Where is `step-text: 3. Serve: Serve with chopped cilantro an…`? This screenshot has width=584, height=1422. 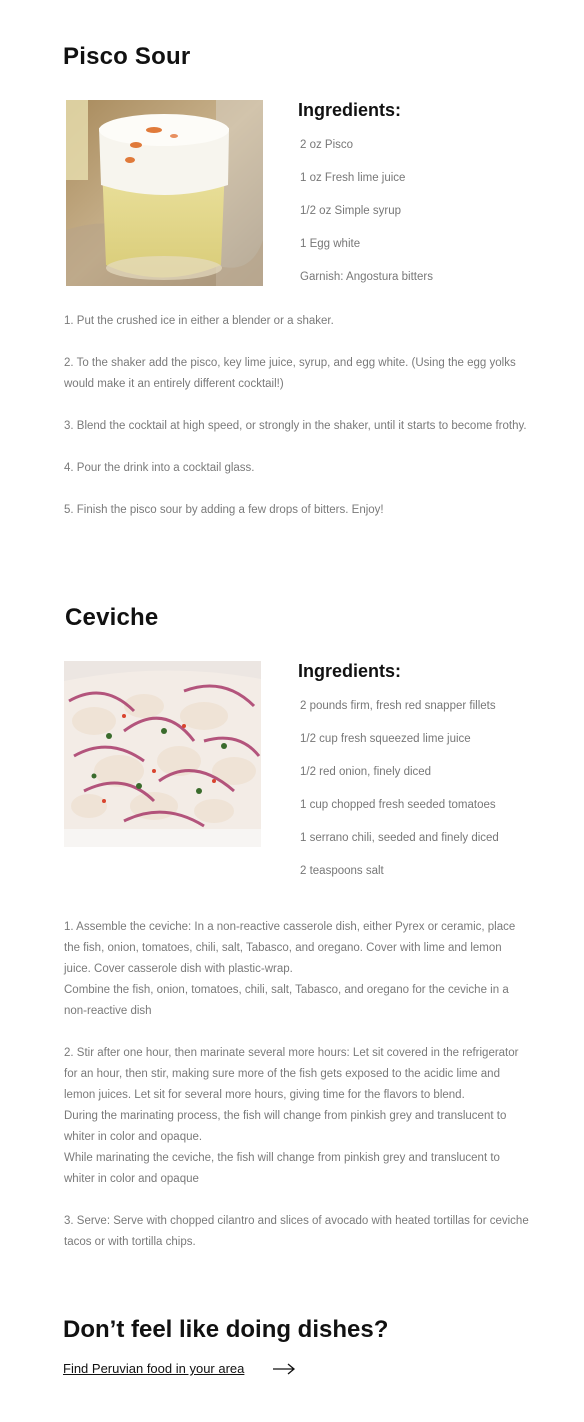 step-text: 3. Serve: Serve with chopped cilantro an… is located at coordinates (296, 1231).